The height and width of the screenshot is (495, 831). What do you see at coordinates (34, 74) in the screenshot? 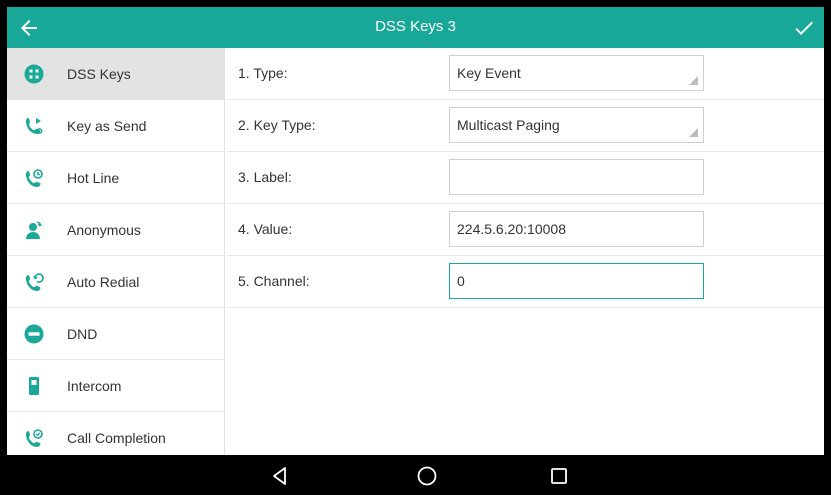
I see `grid-circle-icon` at bounding box center [34, 74].